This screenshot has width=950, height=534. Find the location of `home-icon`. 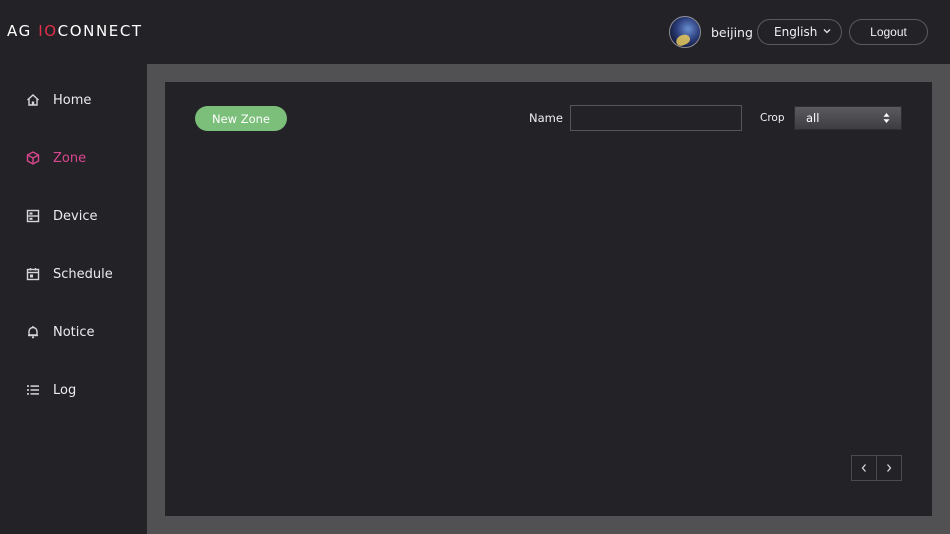

home-icon is located at coordinates (33, 100).